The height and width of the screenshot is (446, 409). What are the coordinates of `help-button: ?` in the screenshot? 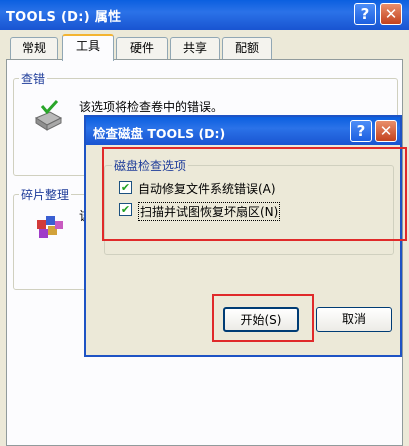 It's located at (365, 14).